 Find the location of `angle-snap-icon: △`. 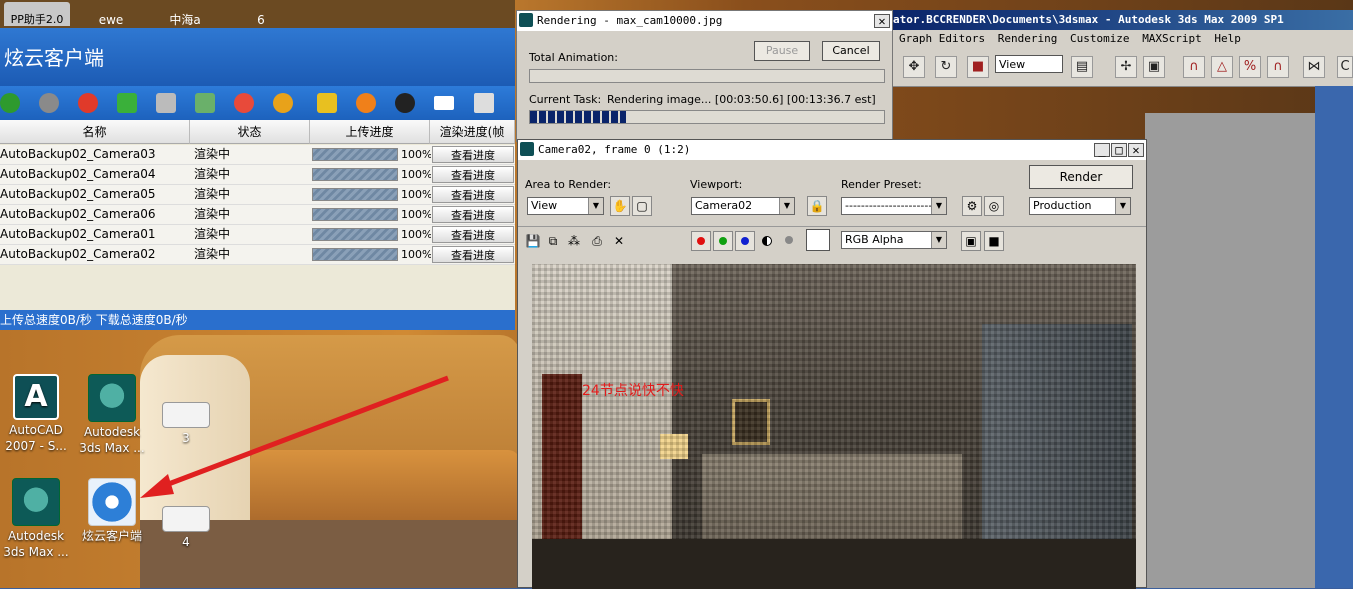

angle-snap-icon: △ is located at coordinates (1222, 67).